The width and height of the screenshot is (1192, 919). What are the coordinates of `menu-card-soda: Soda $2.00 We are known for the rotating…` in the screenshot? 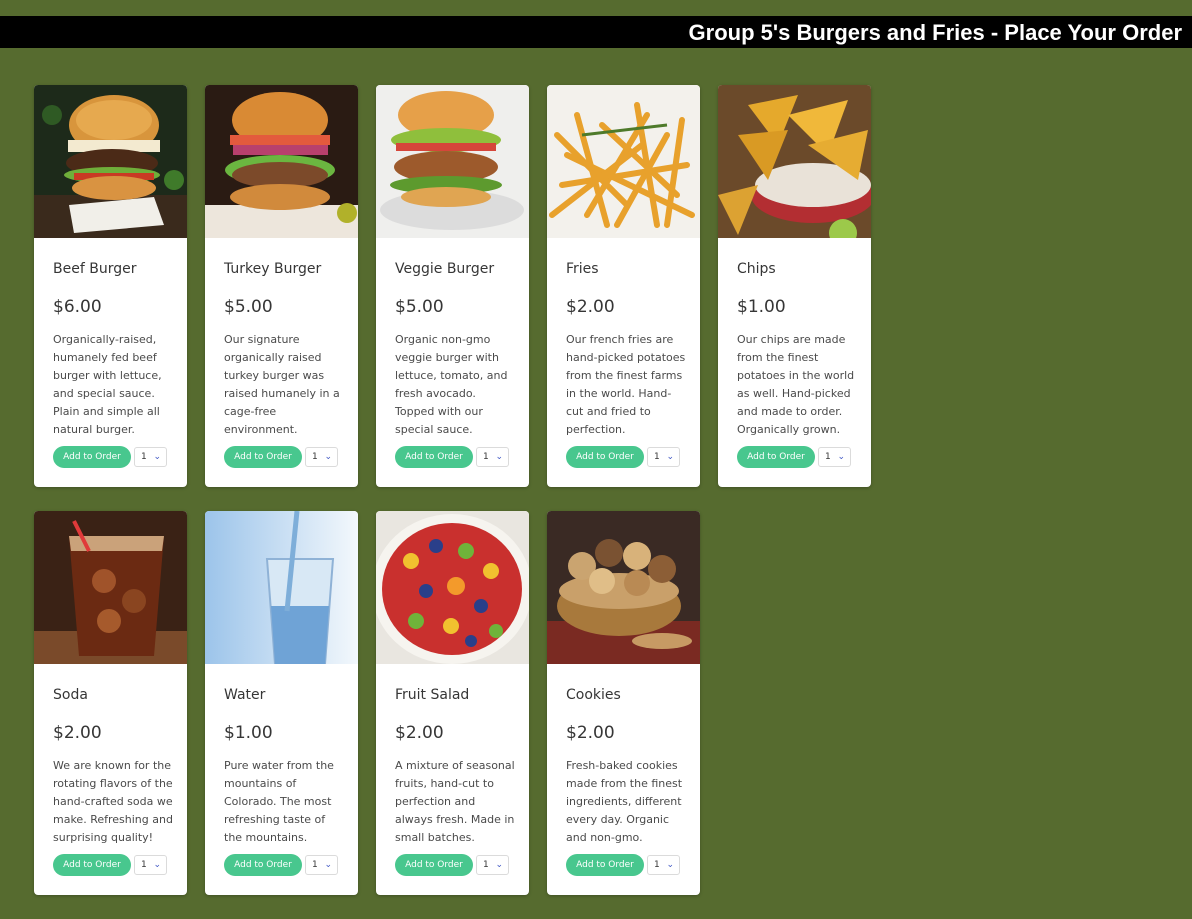 It's located at (110, 703).